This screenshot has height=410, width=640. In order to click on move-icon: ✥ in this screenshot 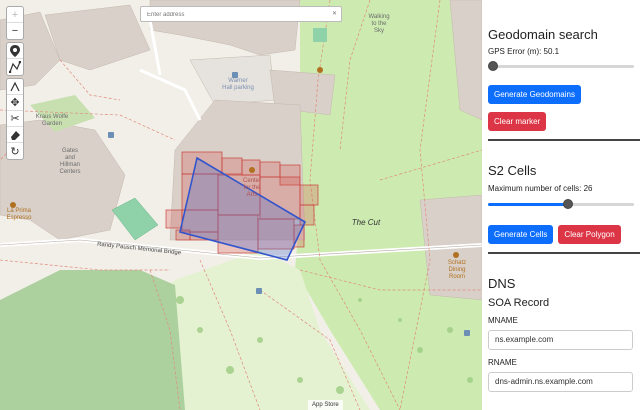, I will do `click(15, 103)`.